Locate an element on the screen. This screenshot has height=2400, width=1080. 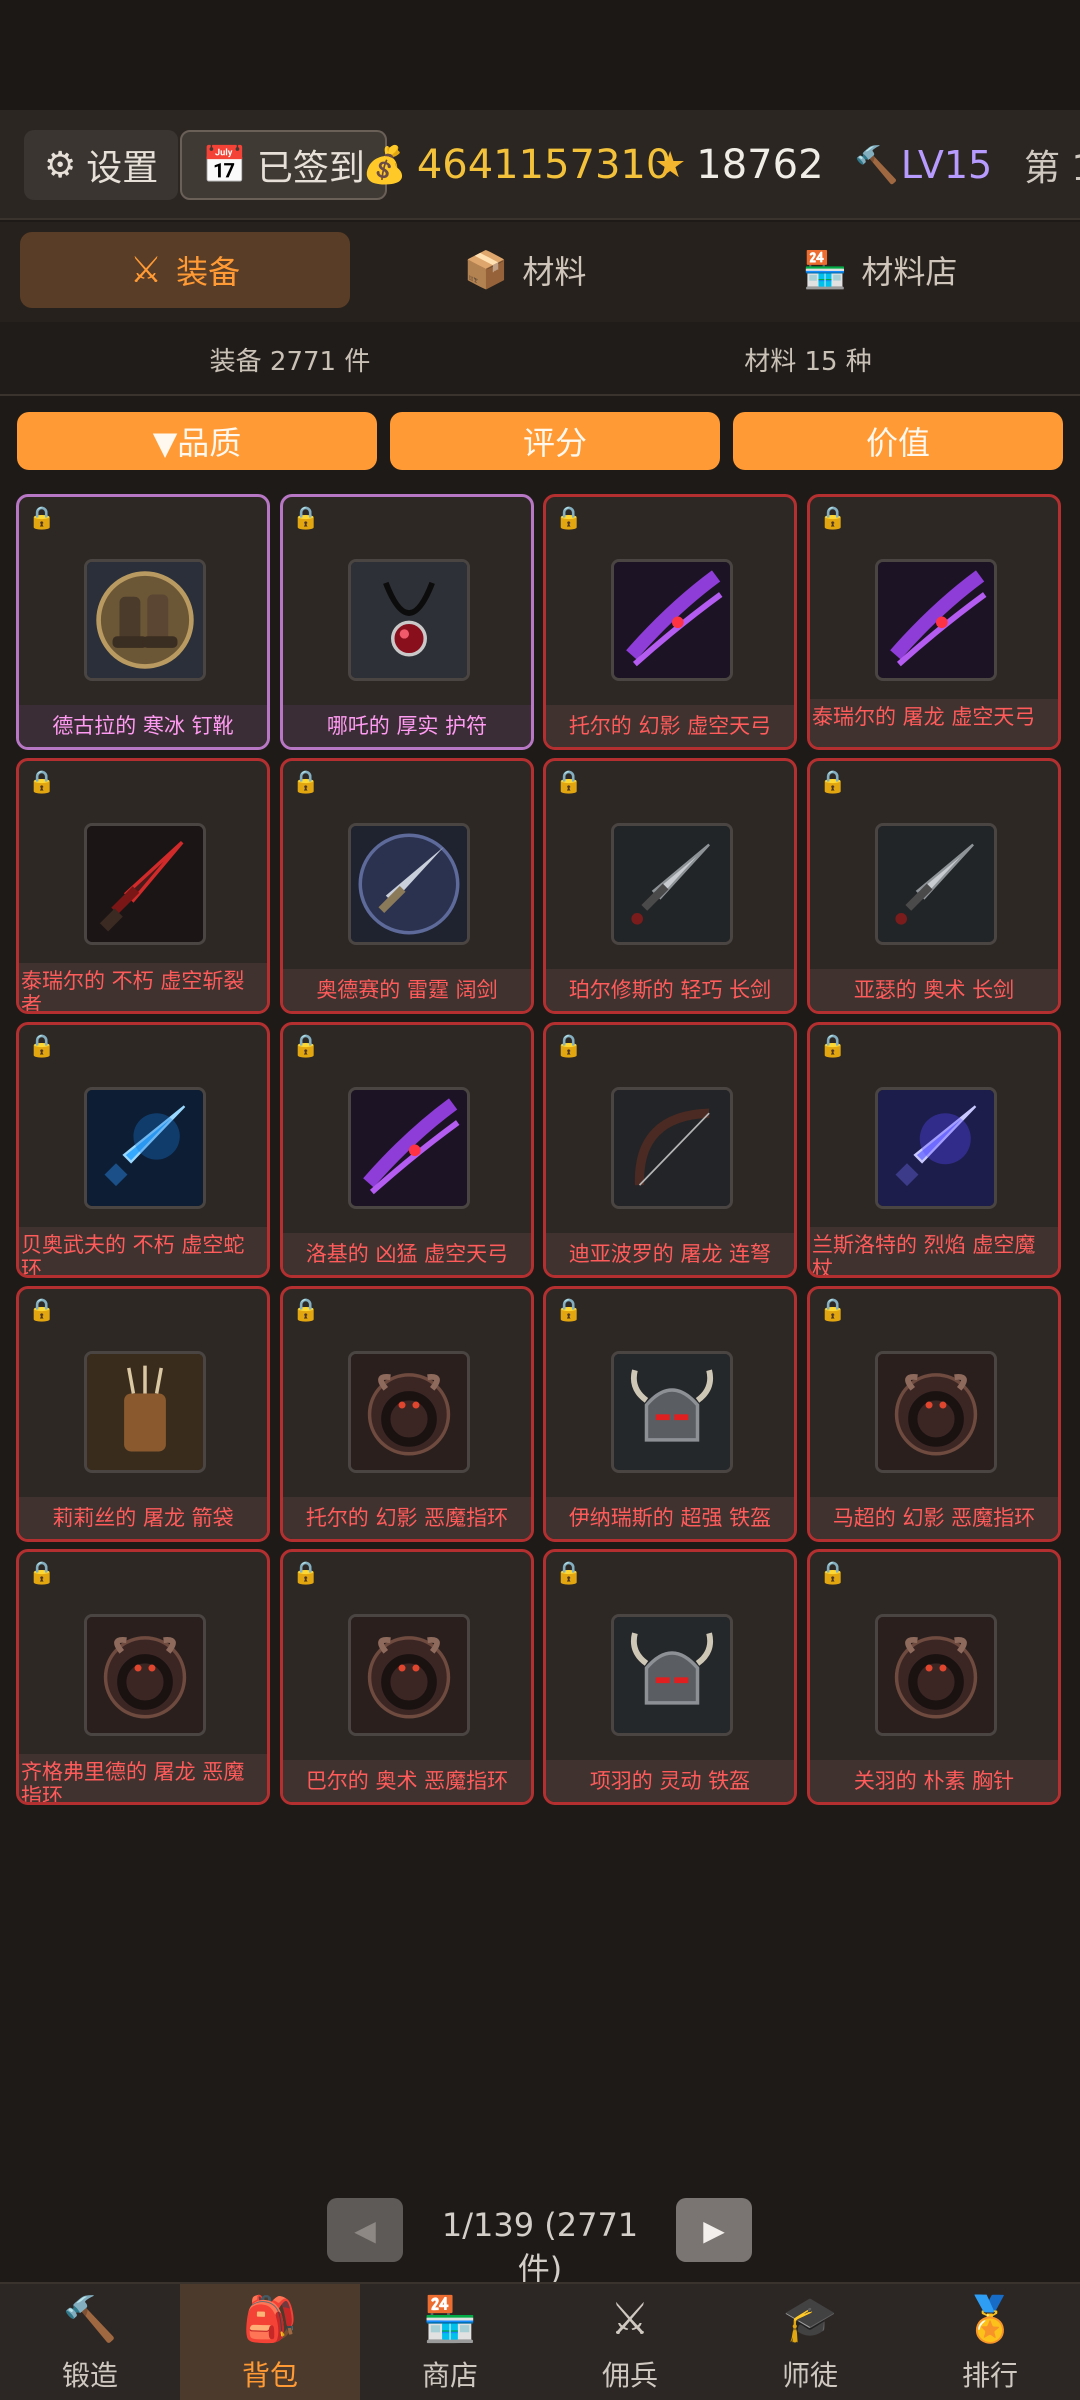
sort-value-button: 价值 is located at coordinates (898, 441).